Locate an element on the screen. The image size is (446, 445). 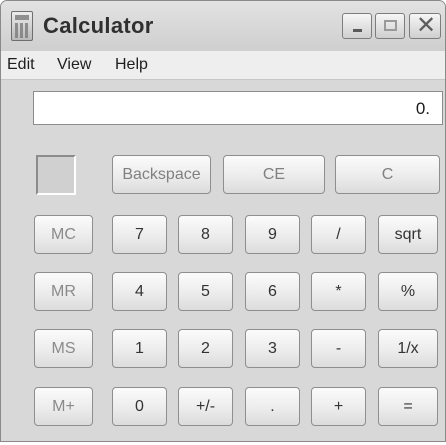
ms-button: MS is located at coordinates (63, 348).